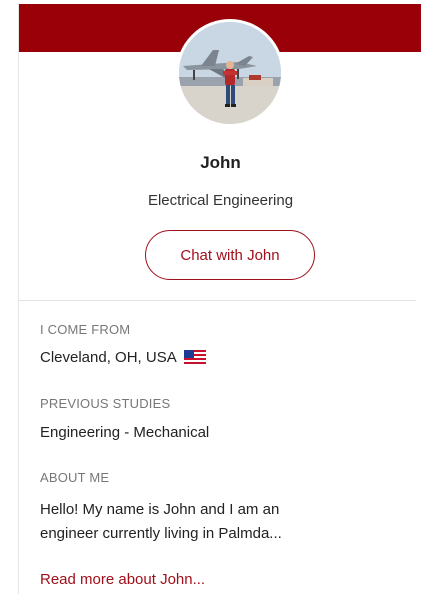 The width and height of the screenshot is (421, 594). What do you see at coordinates (105, 403) in the screenshot?
I see `studies-label: PREVIOUS STUDIES` at bounding box center [105, 403].